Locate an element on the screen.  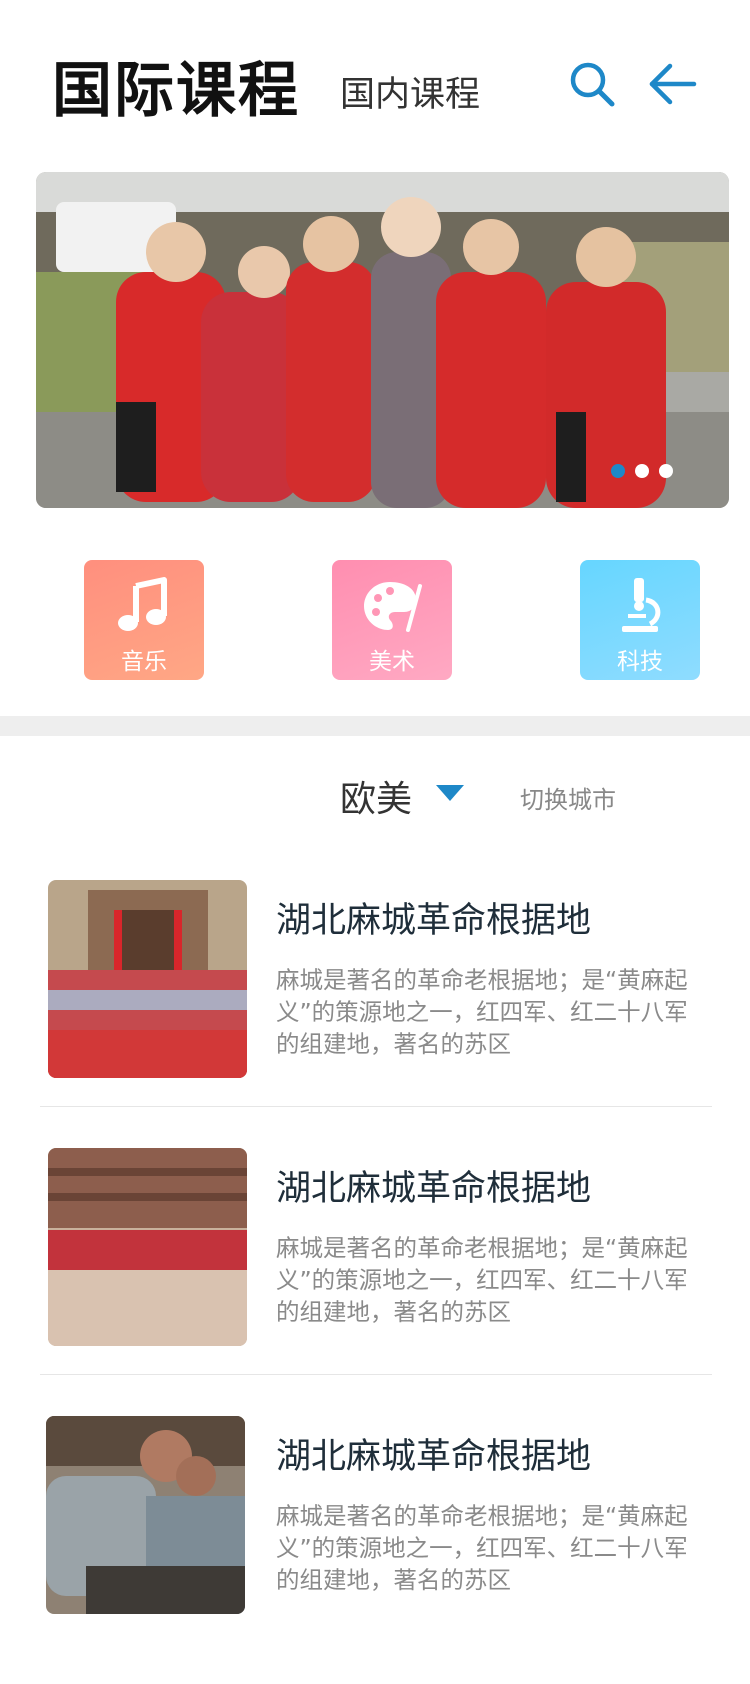
category-label: 音乐 is located at coordinates (144, 662).